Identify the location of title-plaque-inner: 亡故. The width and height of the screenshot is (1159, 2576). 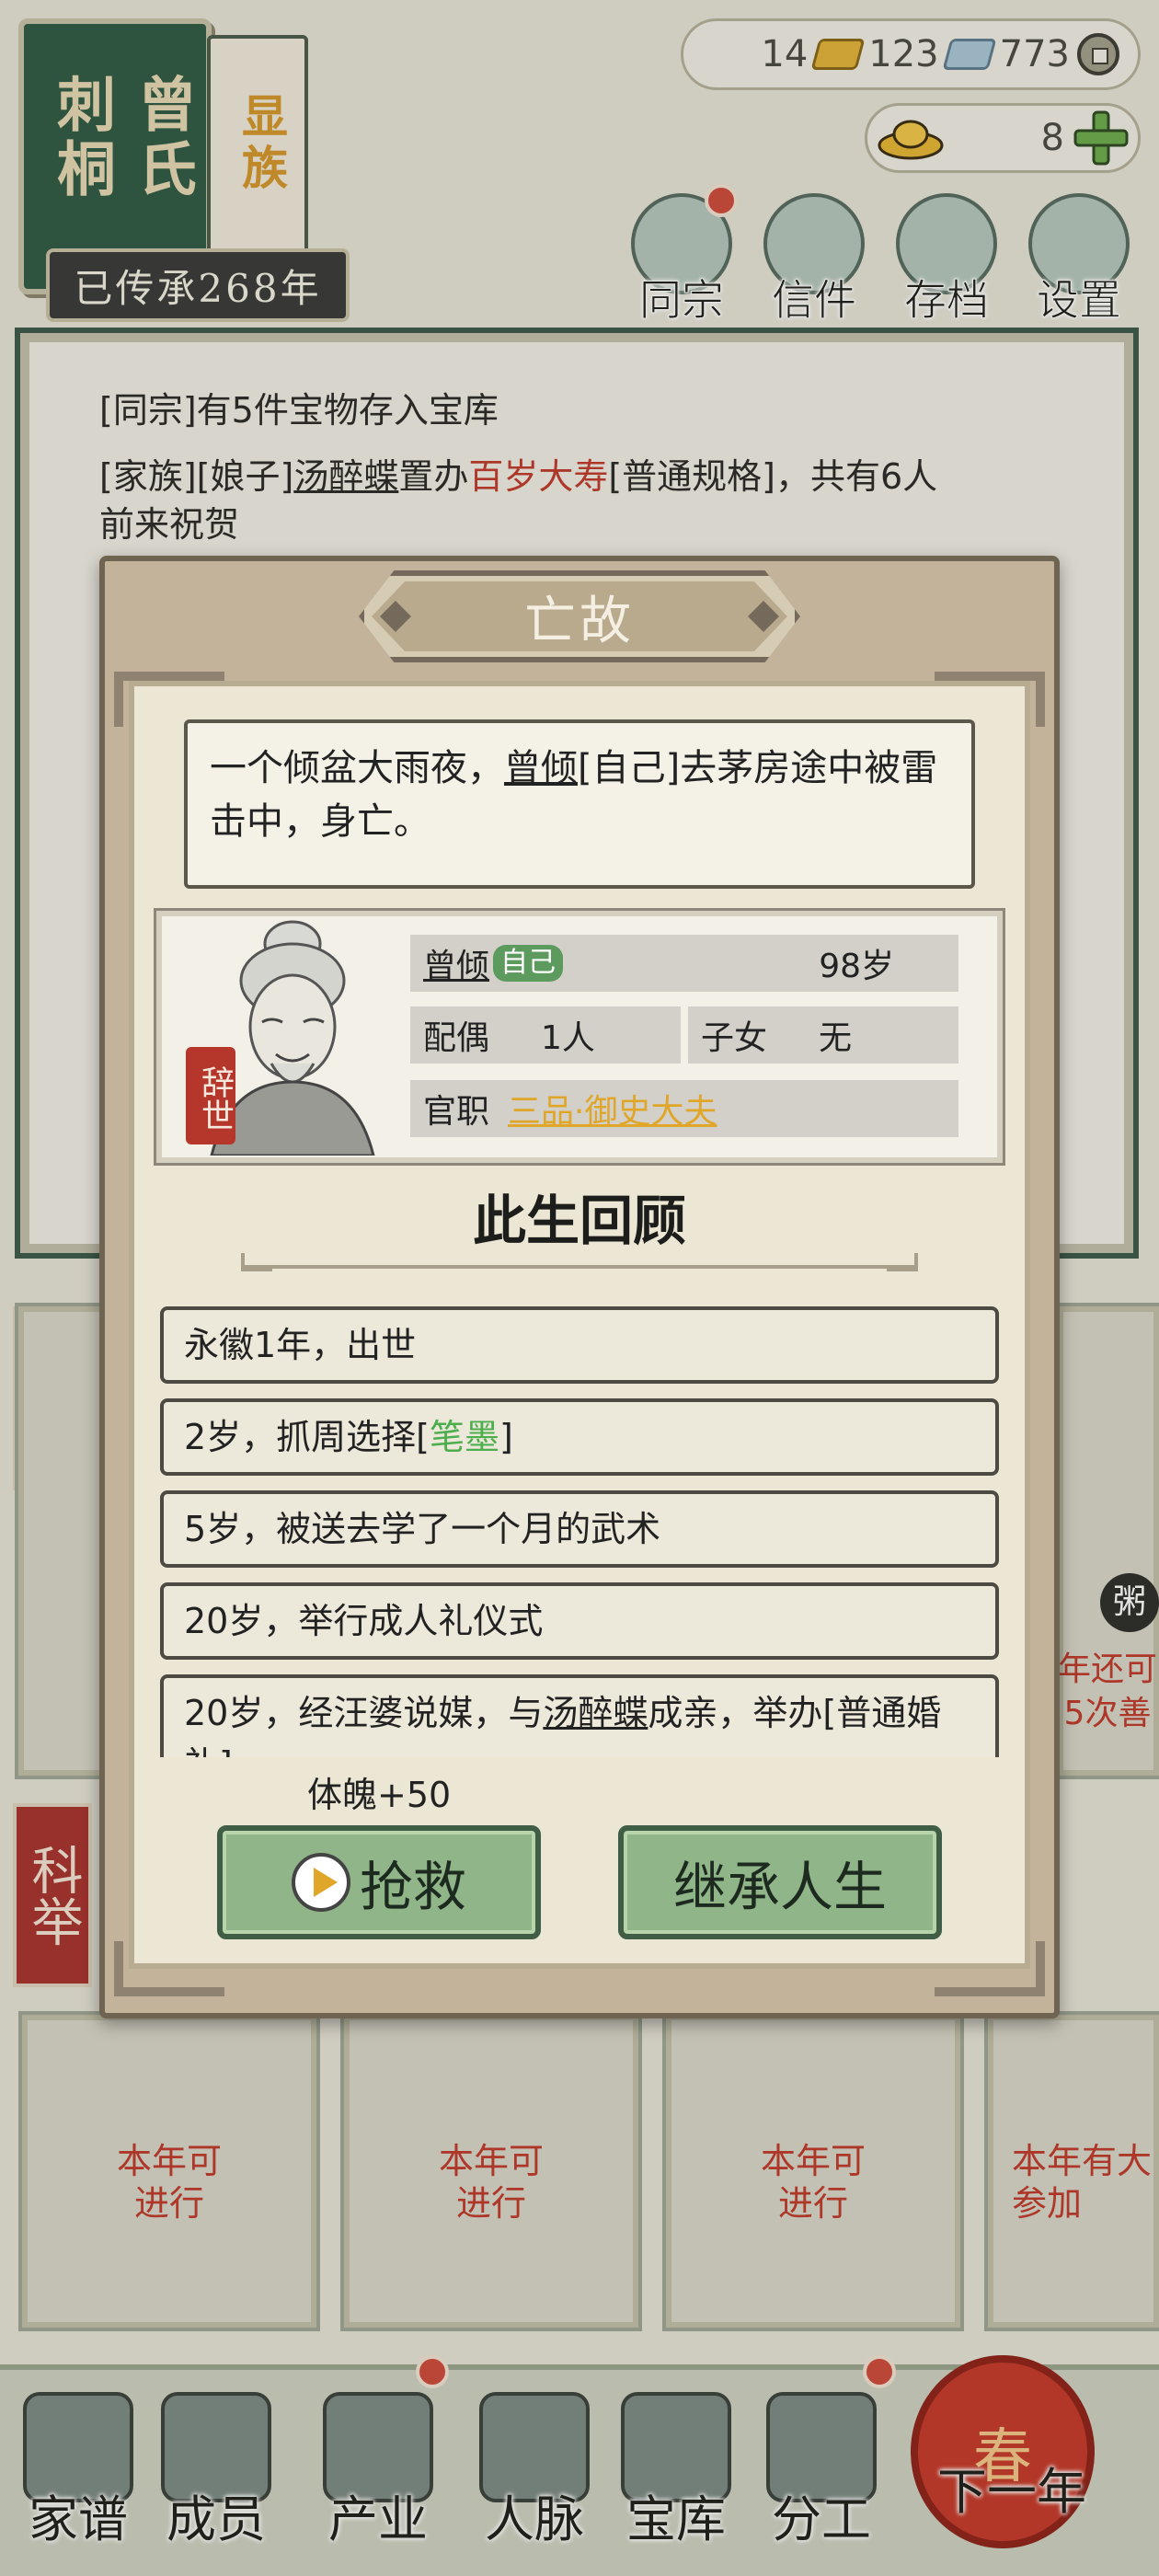
(579, 616).